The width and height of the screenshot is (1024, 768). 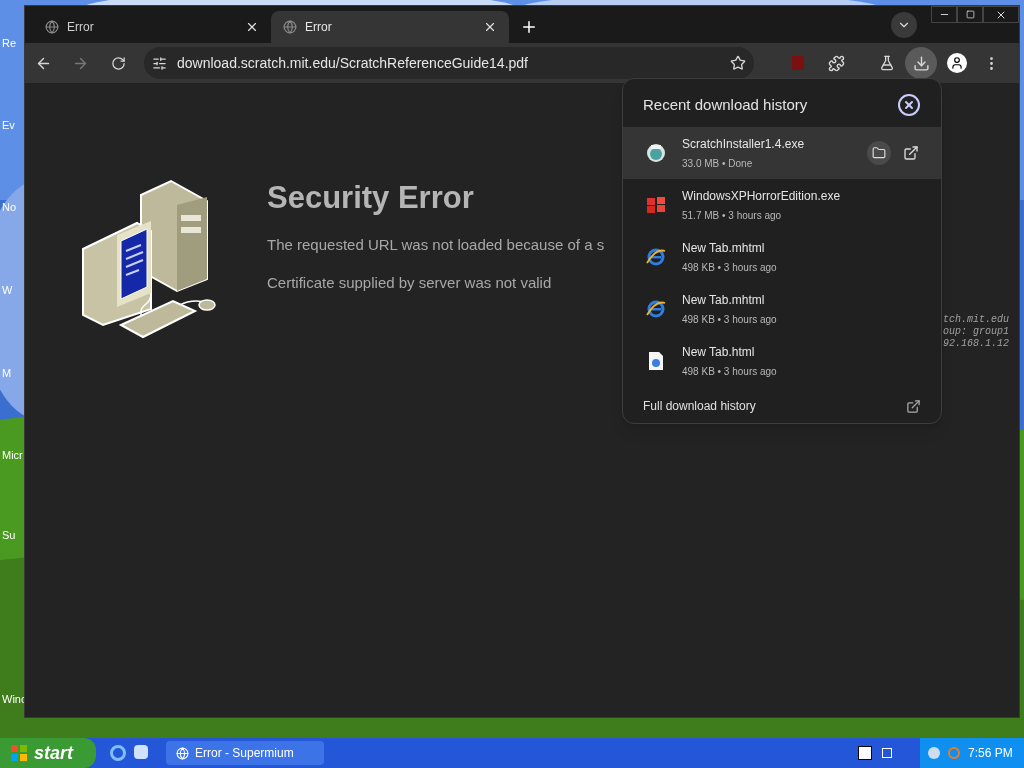 I want to click on panel-title: Recent download history, so click(x=725, y=104).